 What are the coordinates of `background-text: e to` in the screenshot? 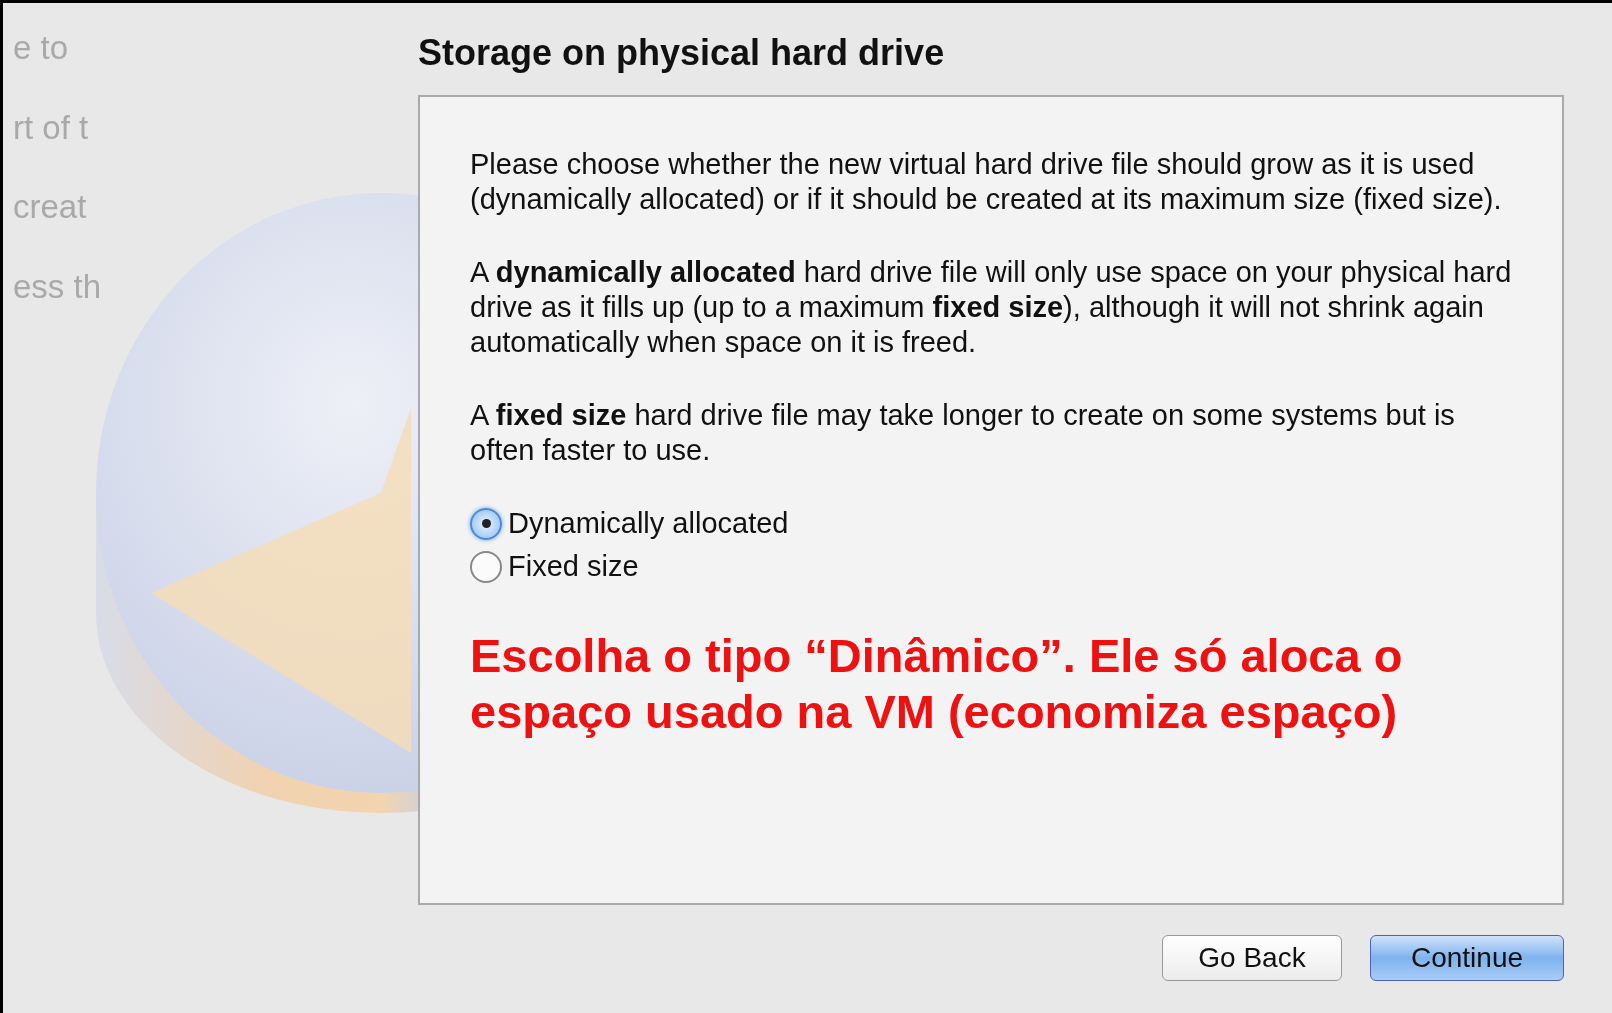 It's located at (41, 48).